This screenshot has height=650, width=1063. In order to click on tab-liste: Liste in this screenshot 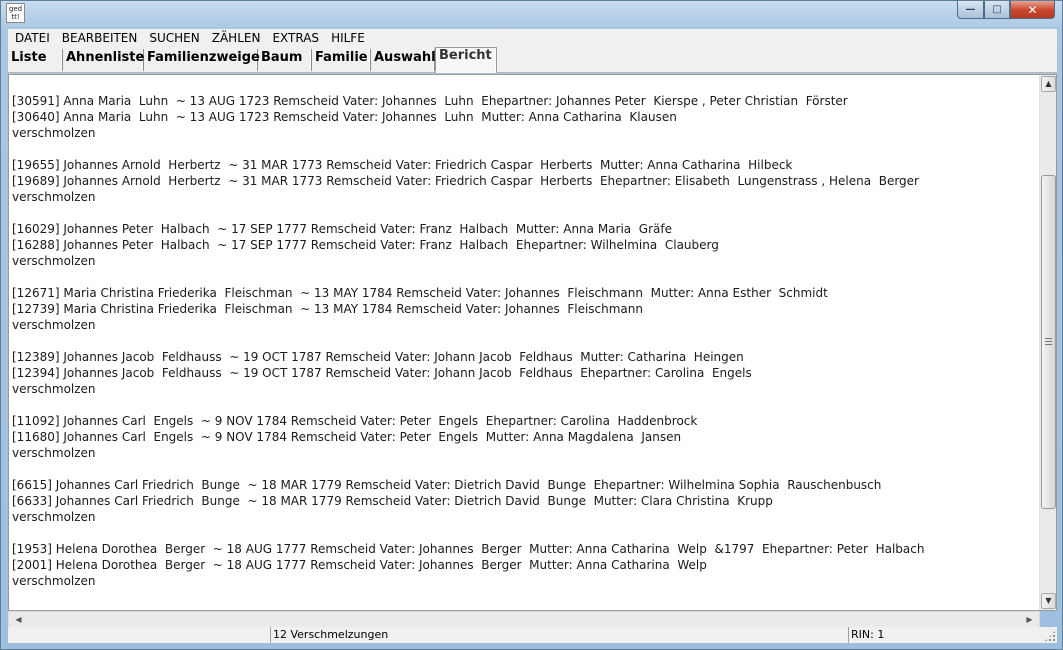, I will do `click(35, 60)`.